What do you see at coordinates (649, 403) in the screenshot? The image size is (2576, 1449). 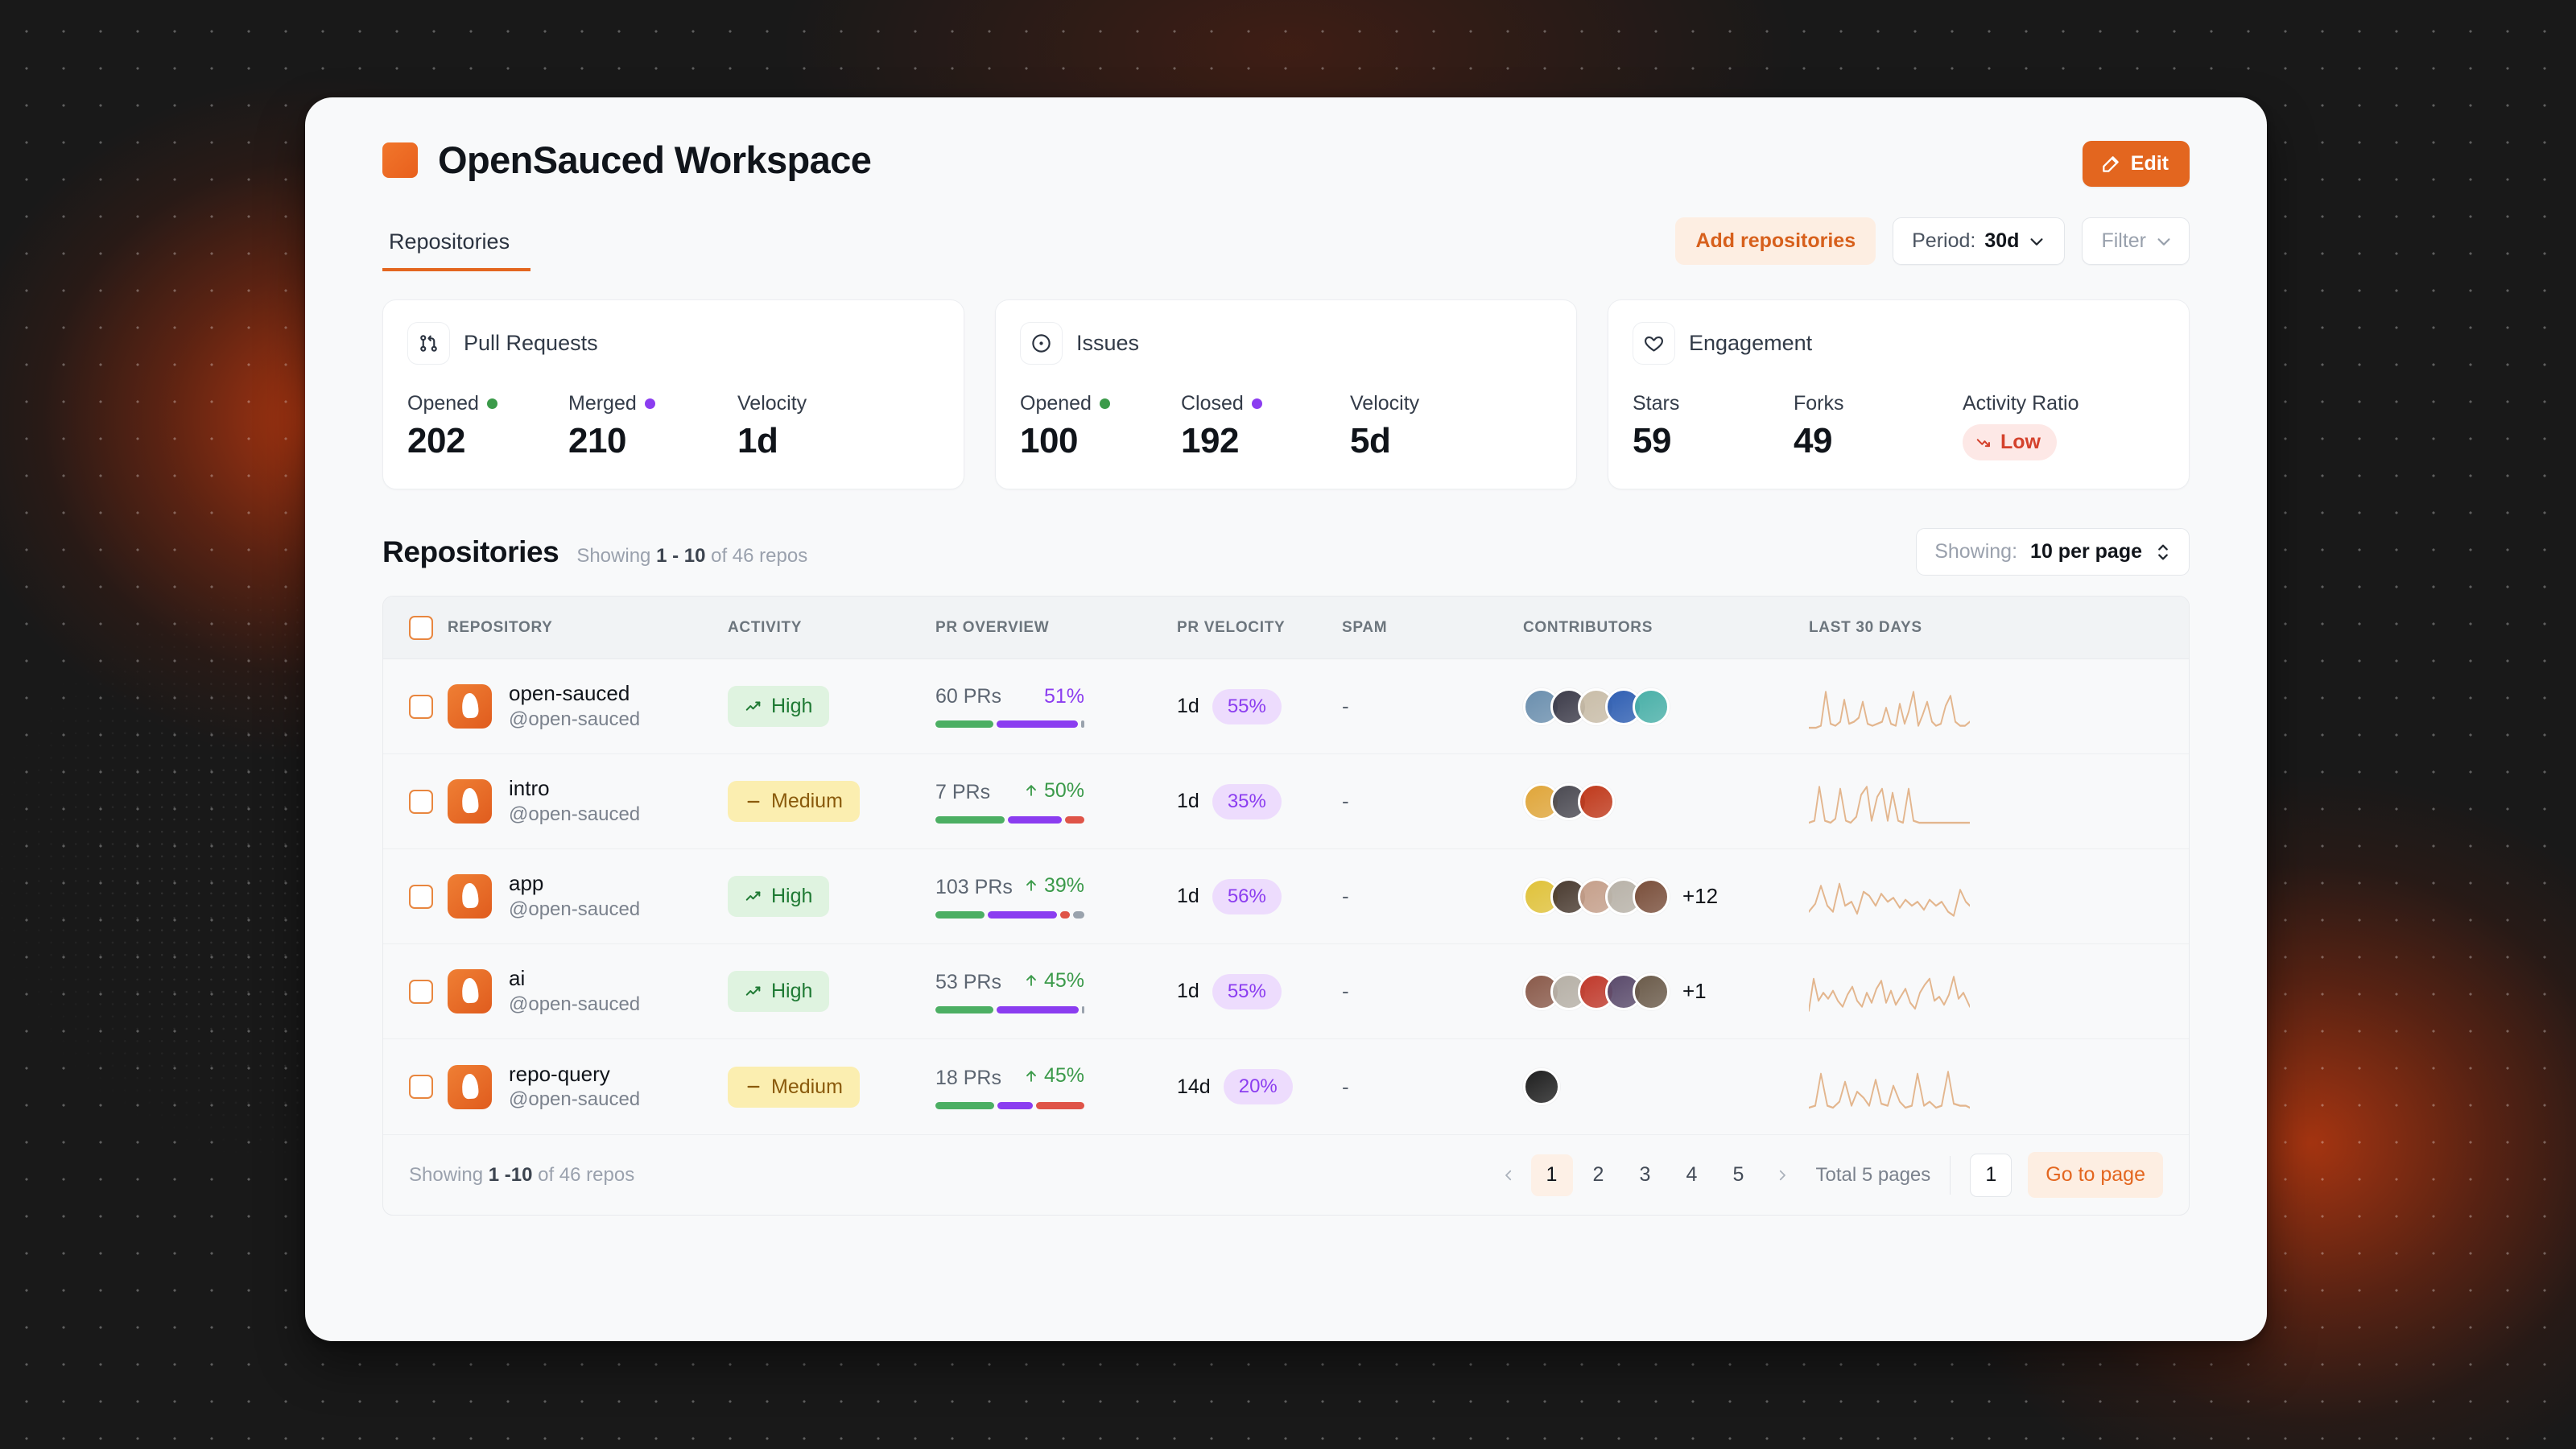 I see `status-dot-purple` at bounding box center [649, 403].